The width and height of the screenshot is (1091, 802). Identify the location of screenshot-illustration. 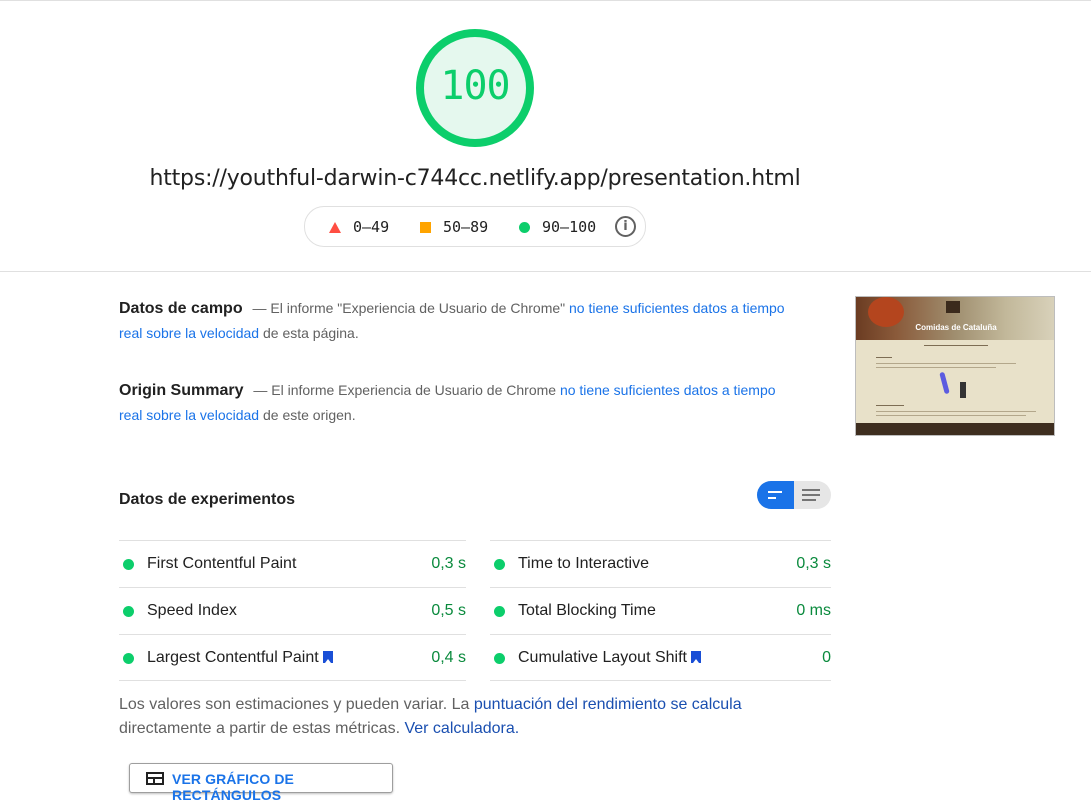
(944, 383).